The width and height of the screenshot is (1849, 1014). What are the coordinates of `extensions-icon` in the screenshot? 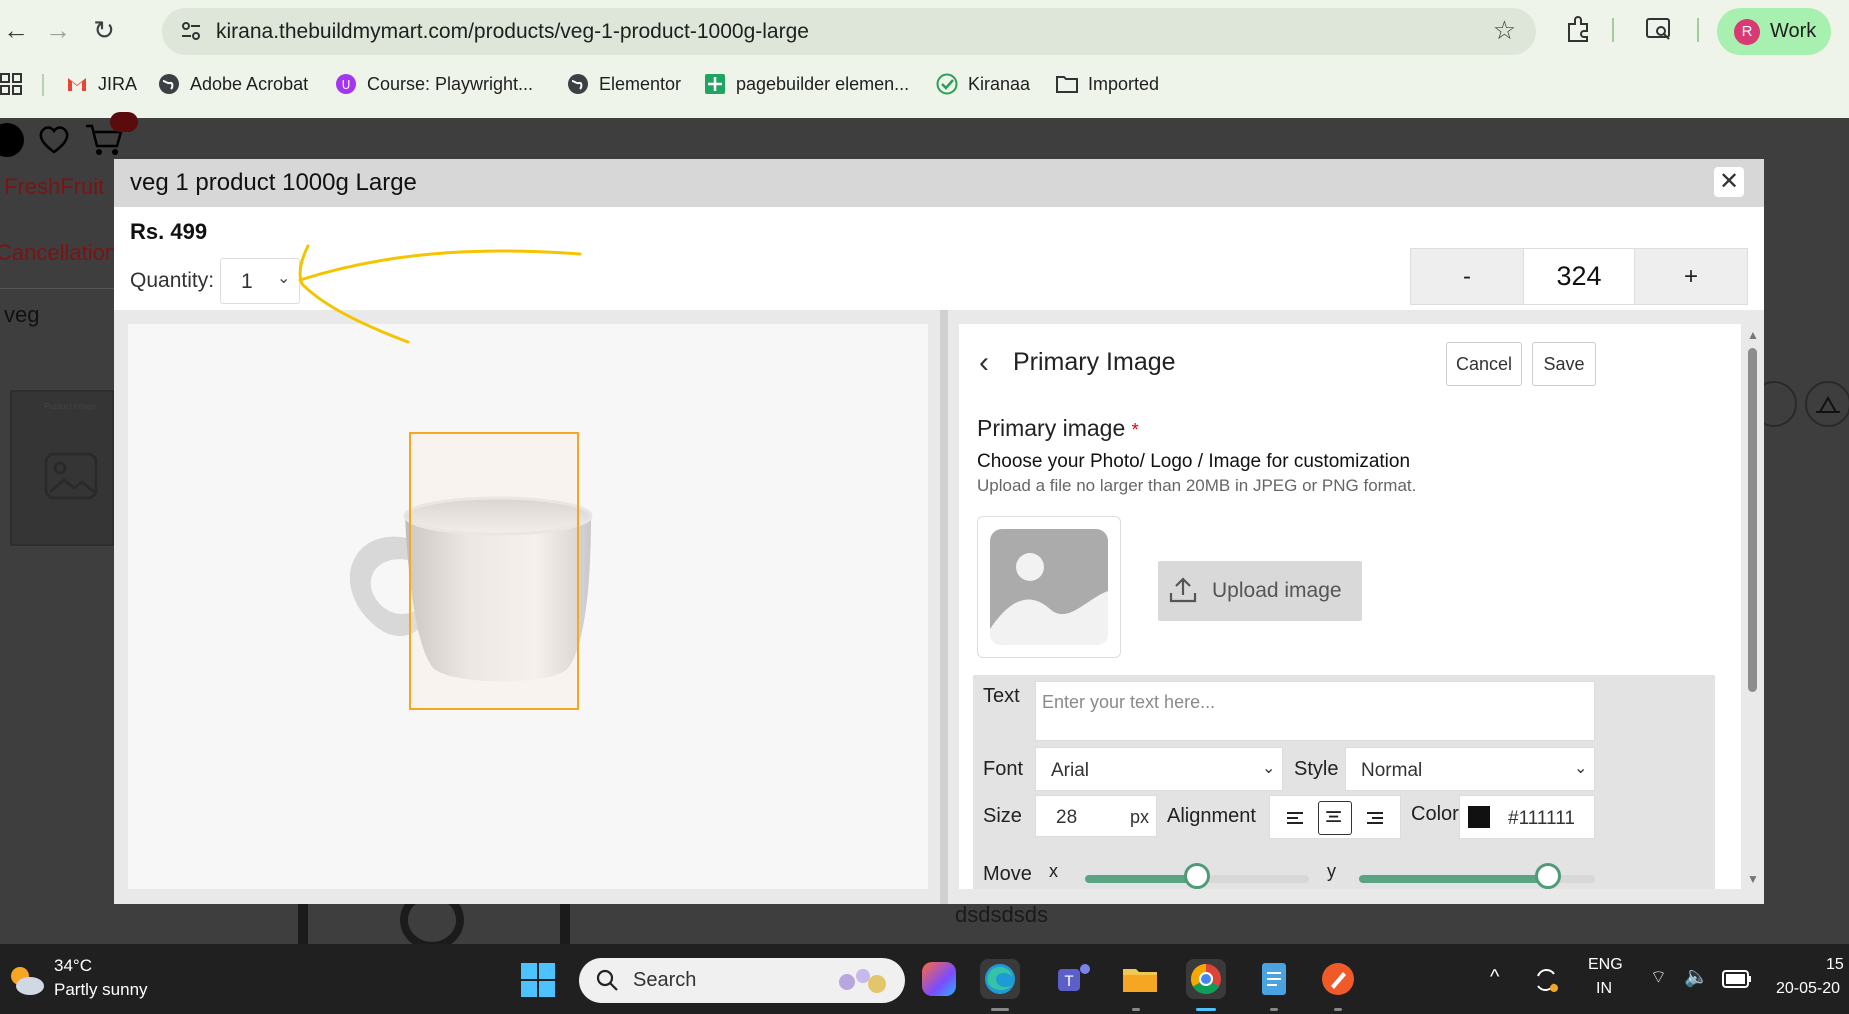 It's located at (1578, 29).